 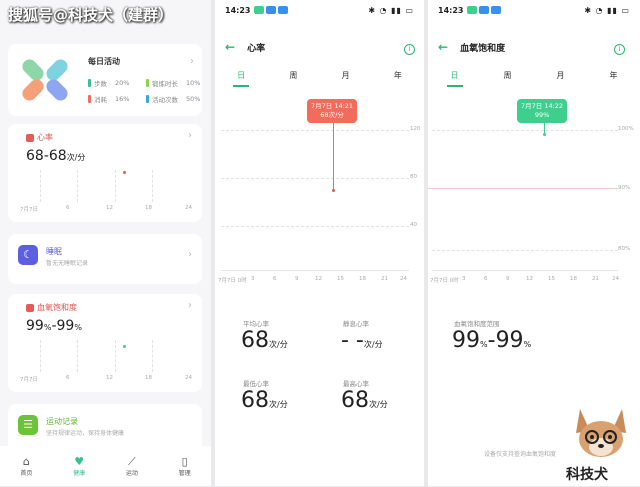 I want to click on nav-manage: ▯ 管理, so click(x=185, y=466).